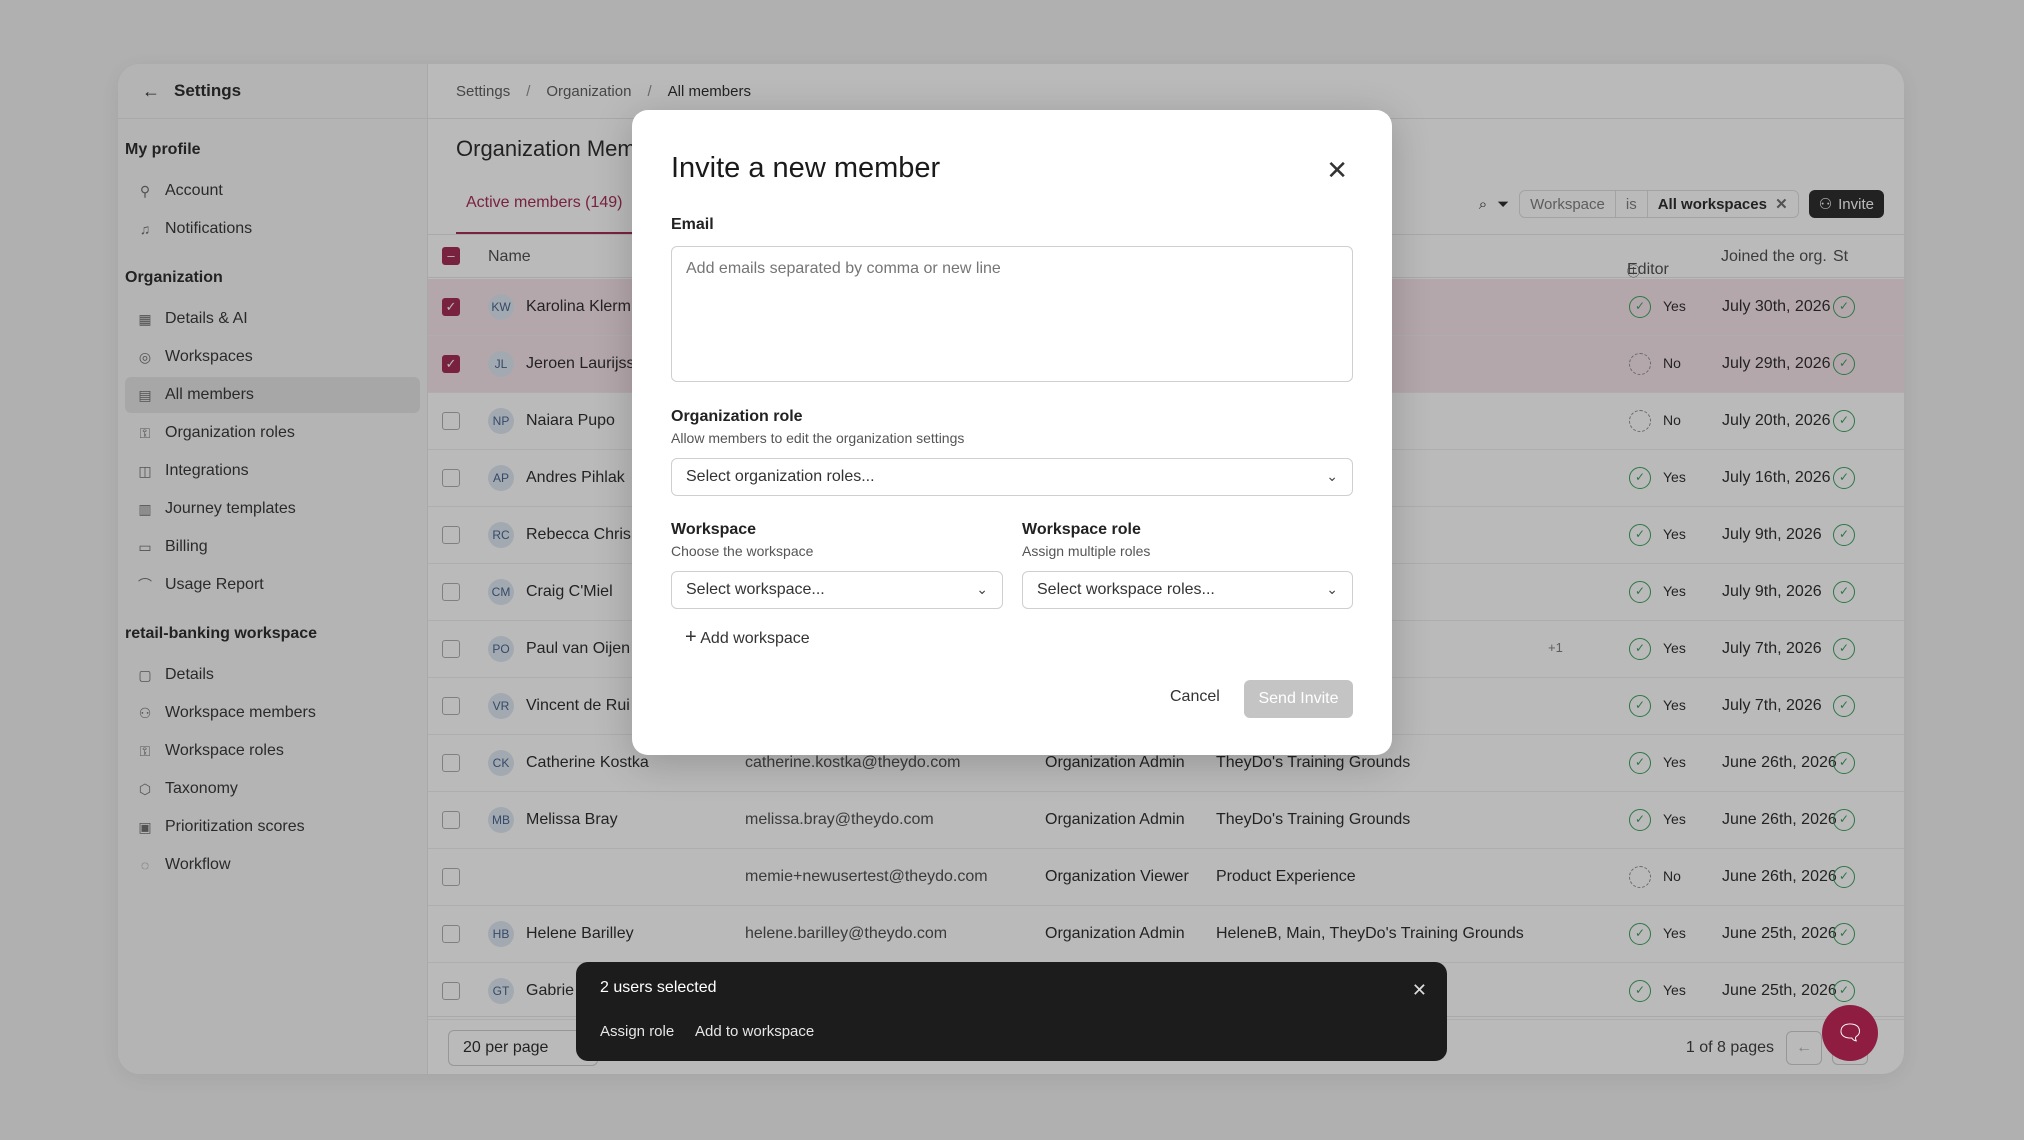 The height and width of the screenshot is (1140, 2024). Describe the element at coordinates (637, 1031) in the screenshot. I see `assign-role-button: Assign role` at that location.